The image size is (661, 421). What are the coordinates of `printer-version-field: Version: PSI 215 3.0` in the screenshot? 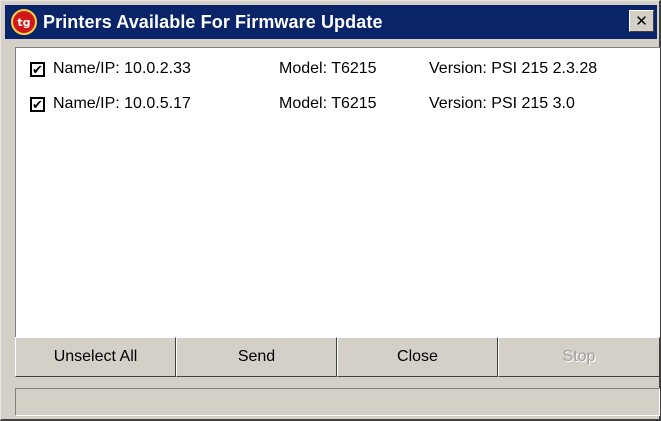 It's located at (502, 104).